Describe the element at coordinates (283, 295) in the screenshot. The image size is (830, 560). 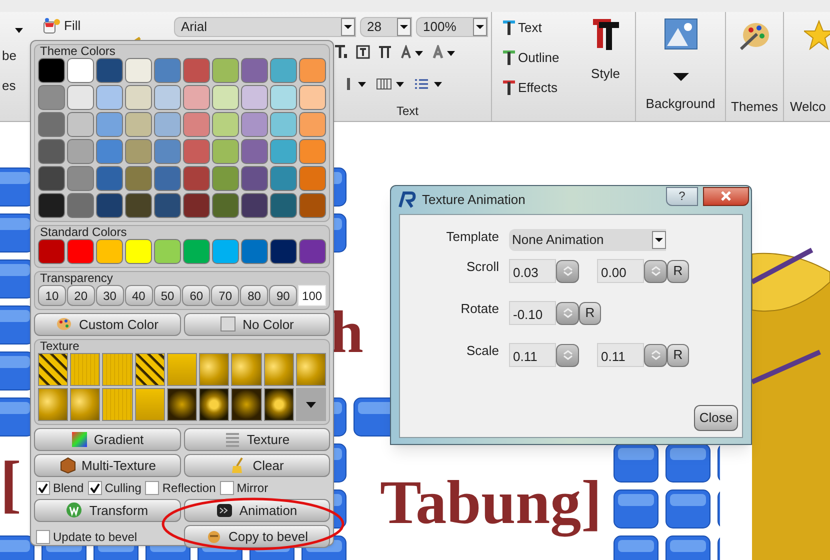
I see `transparency-button: 90` at that location.